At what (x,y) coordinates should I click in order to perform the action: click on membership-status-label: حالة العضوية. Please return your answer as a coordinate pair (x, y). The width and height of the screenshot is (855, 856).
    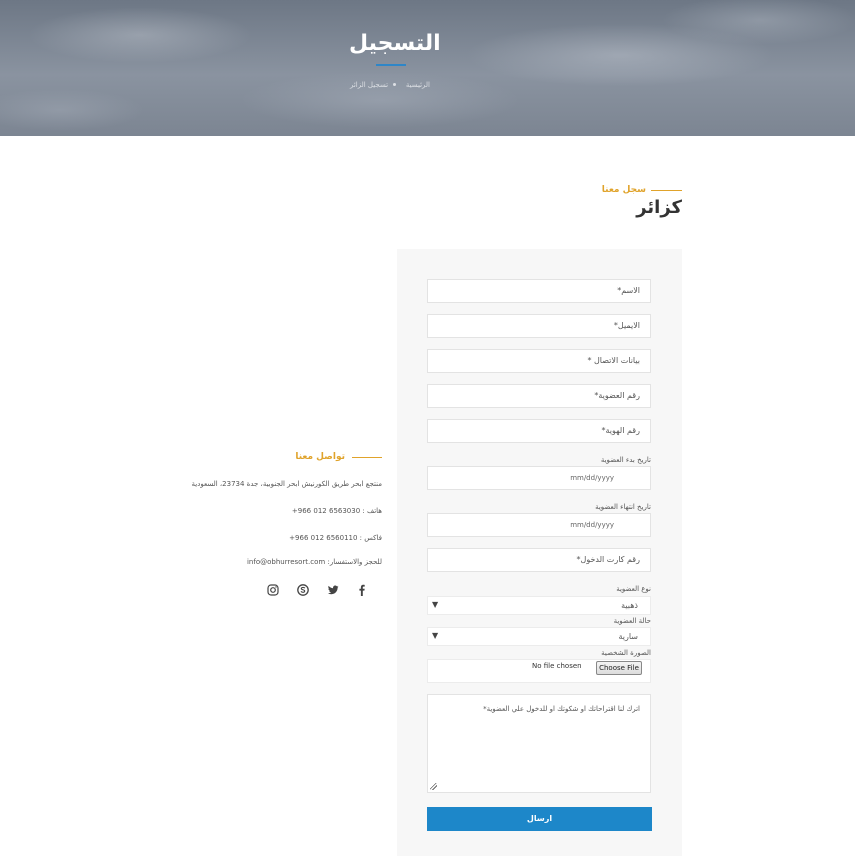
    Looking at the image, I should click on (632, 621).